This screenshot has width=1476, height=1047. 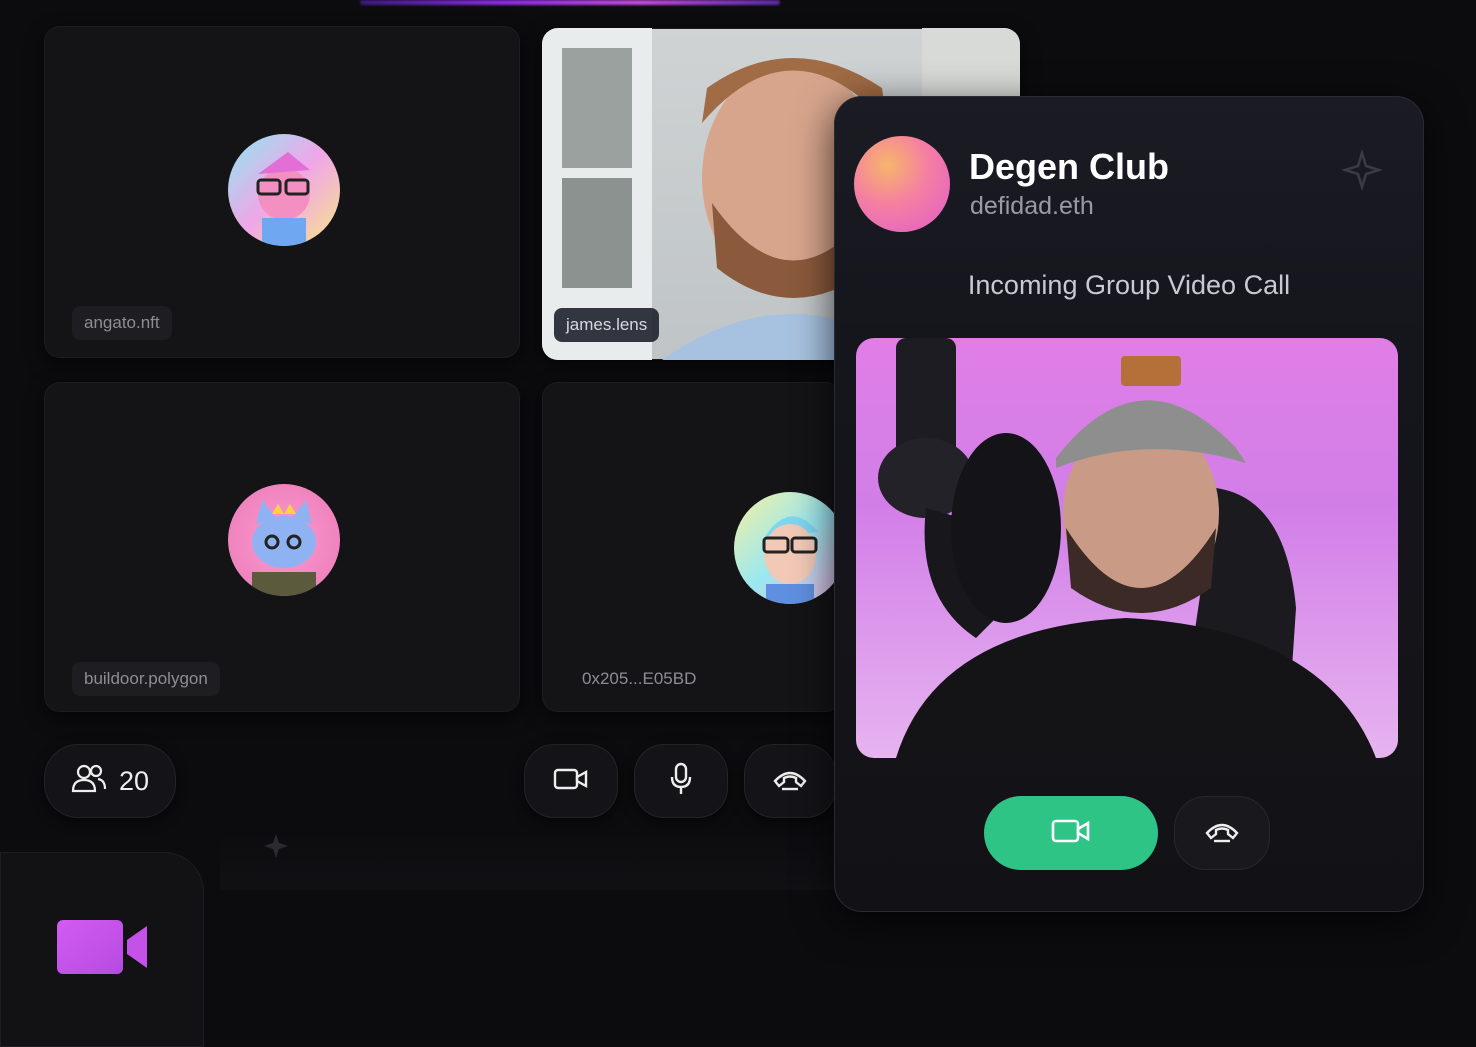 I want to click on decline-call-button, so click(x=1222, y=833).